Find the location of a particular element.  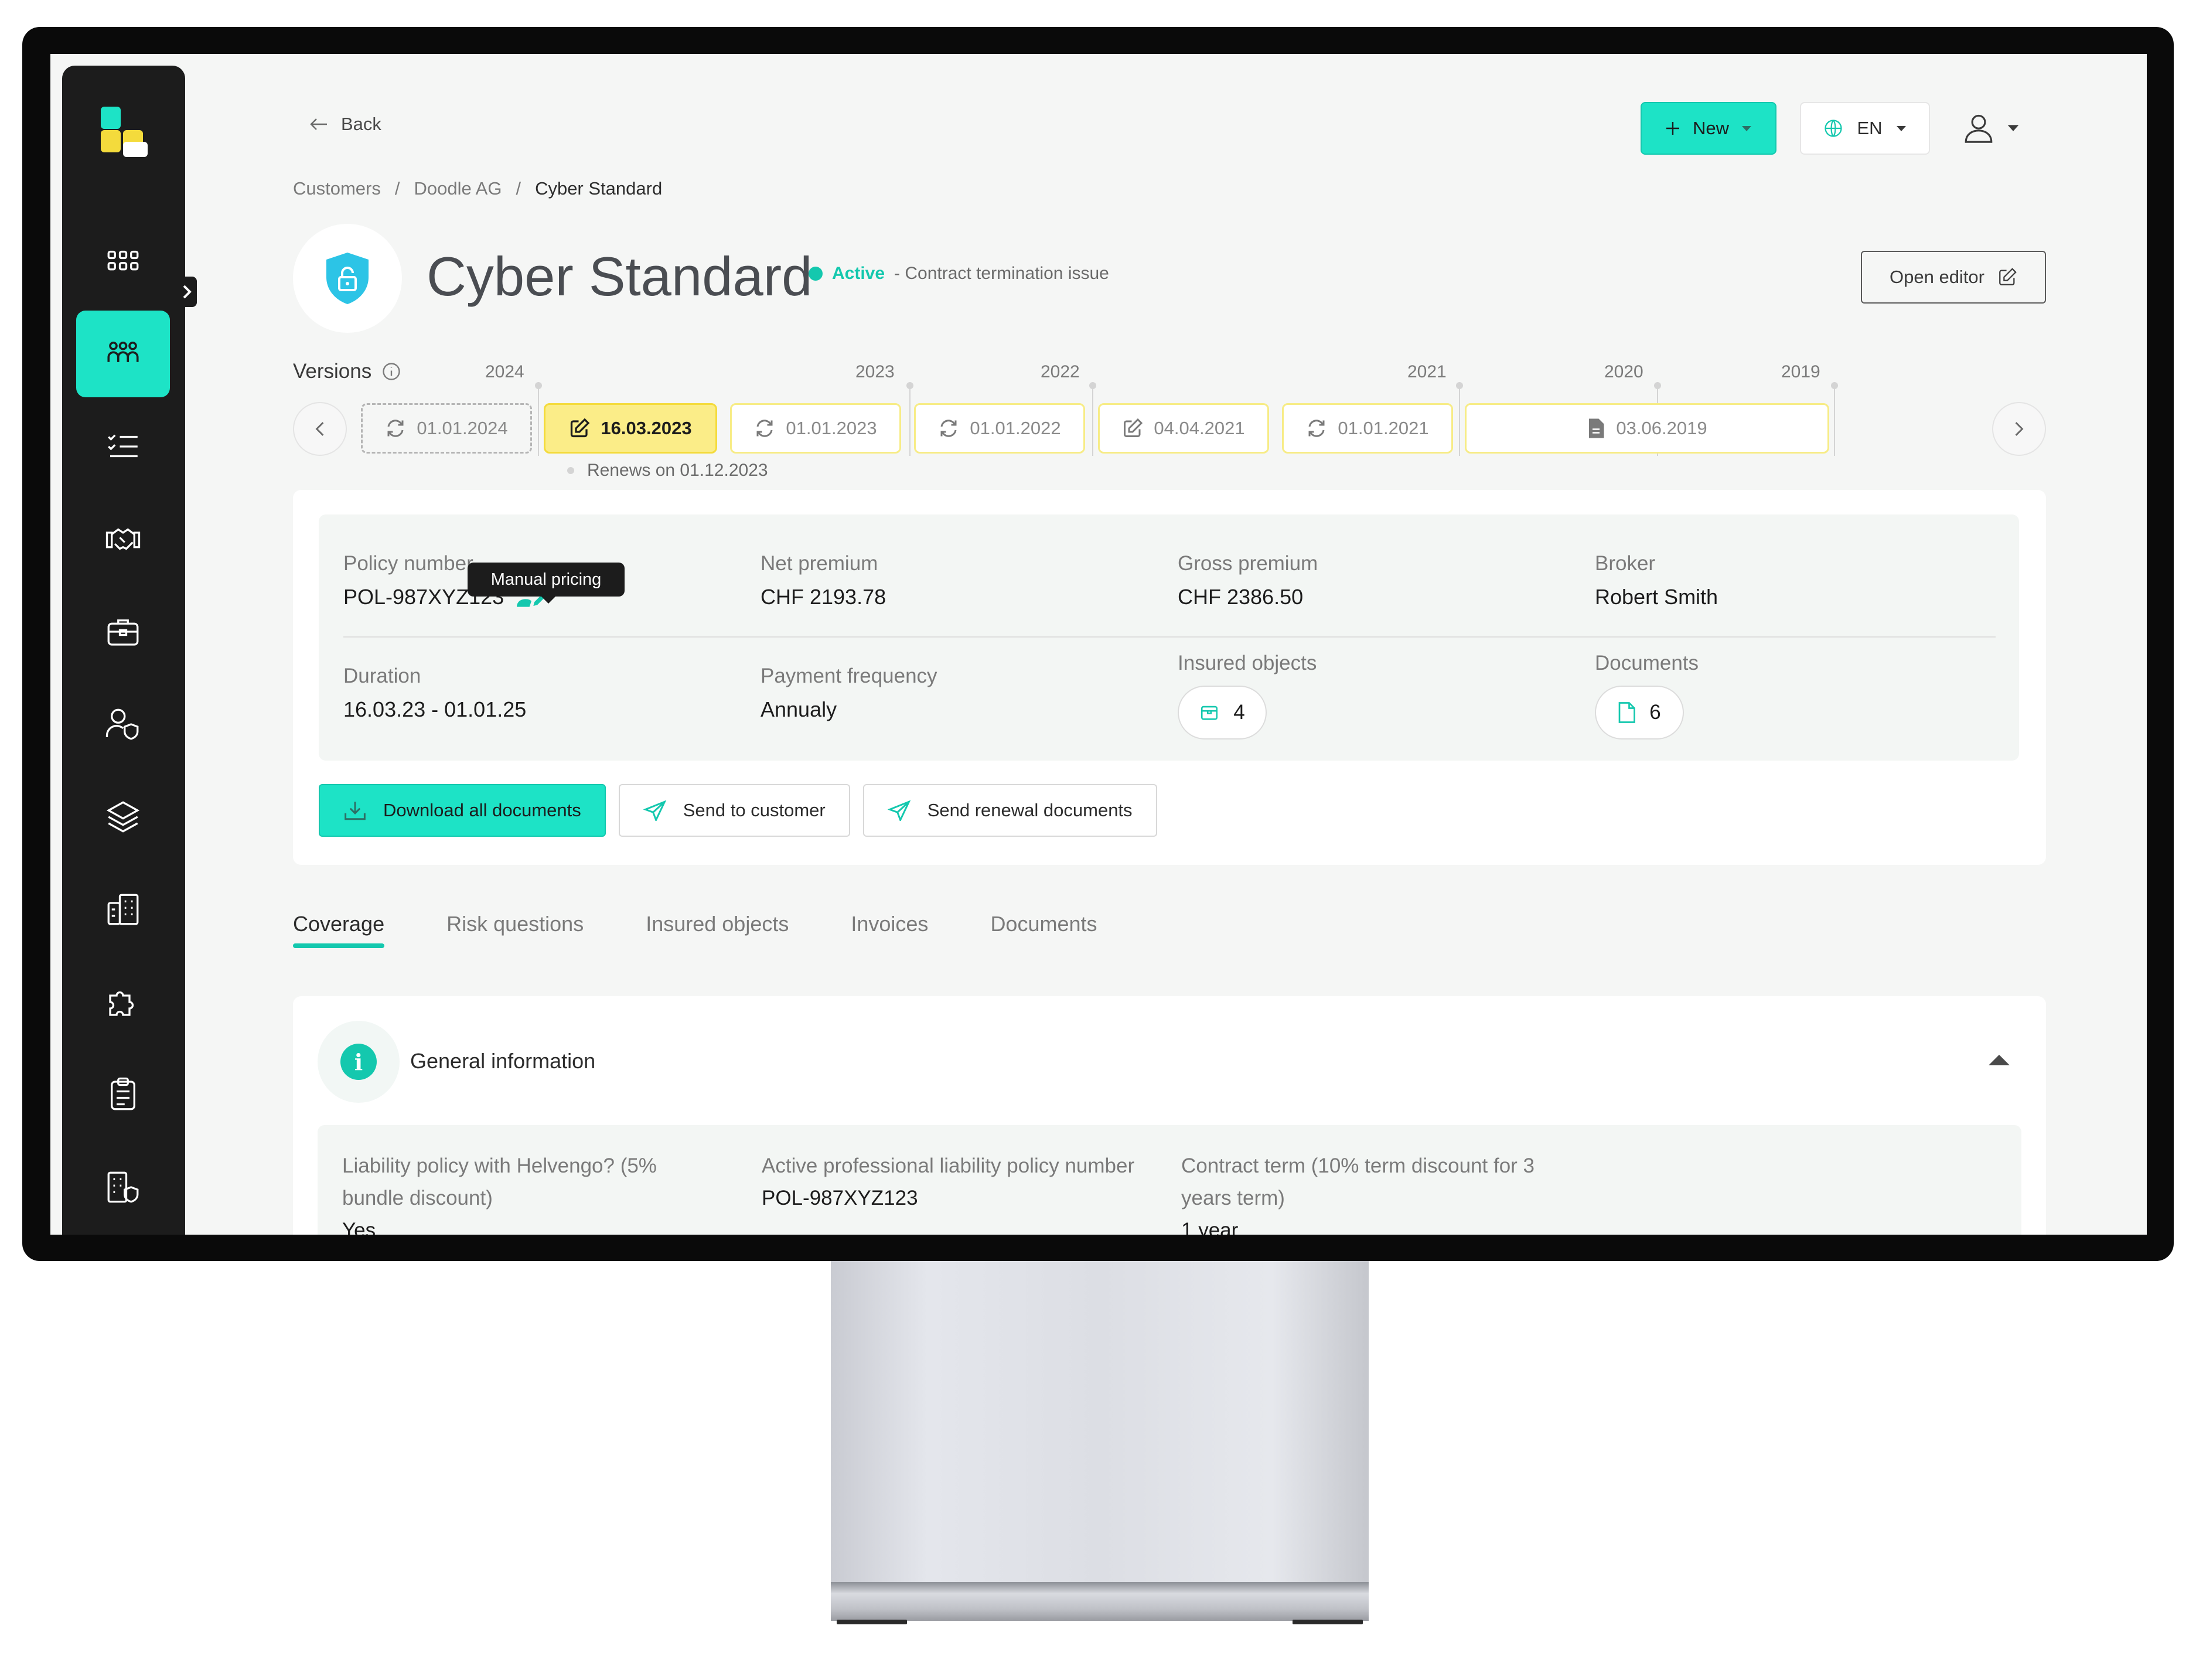

renewal-dot is located at coordinates (570, 470).